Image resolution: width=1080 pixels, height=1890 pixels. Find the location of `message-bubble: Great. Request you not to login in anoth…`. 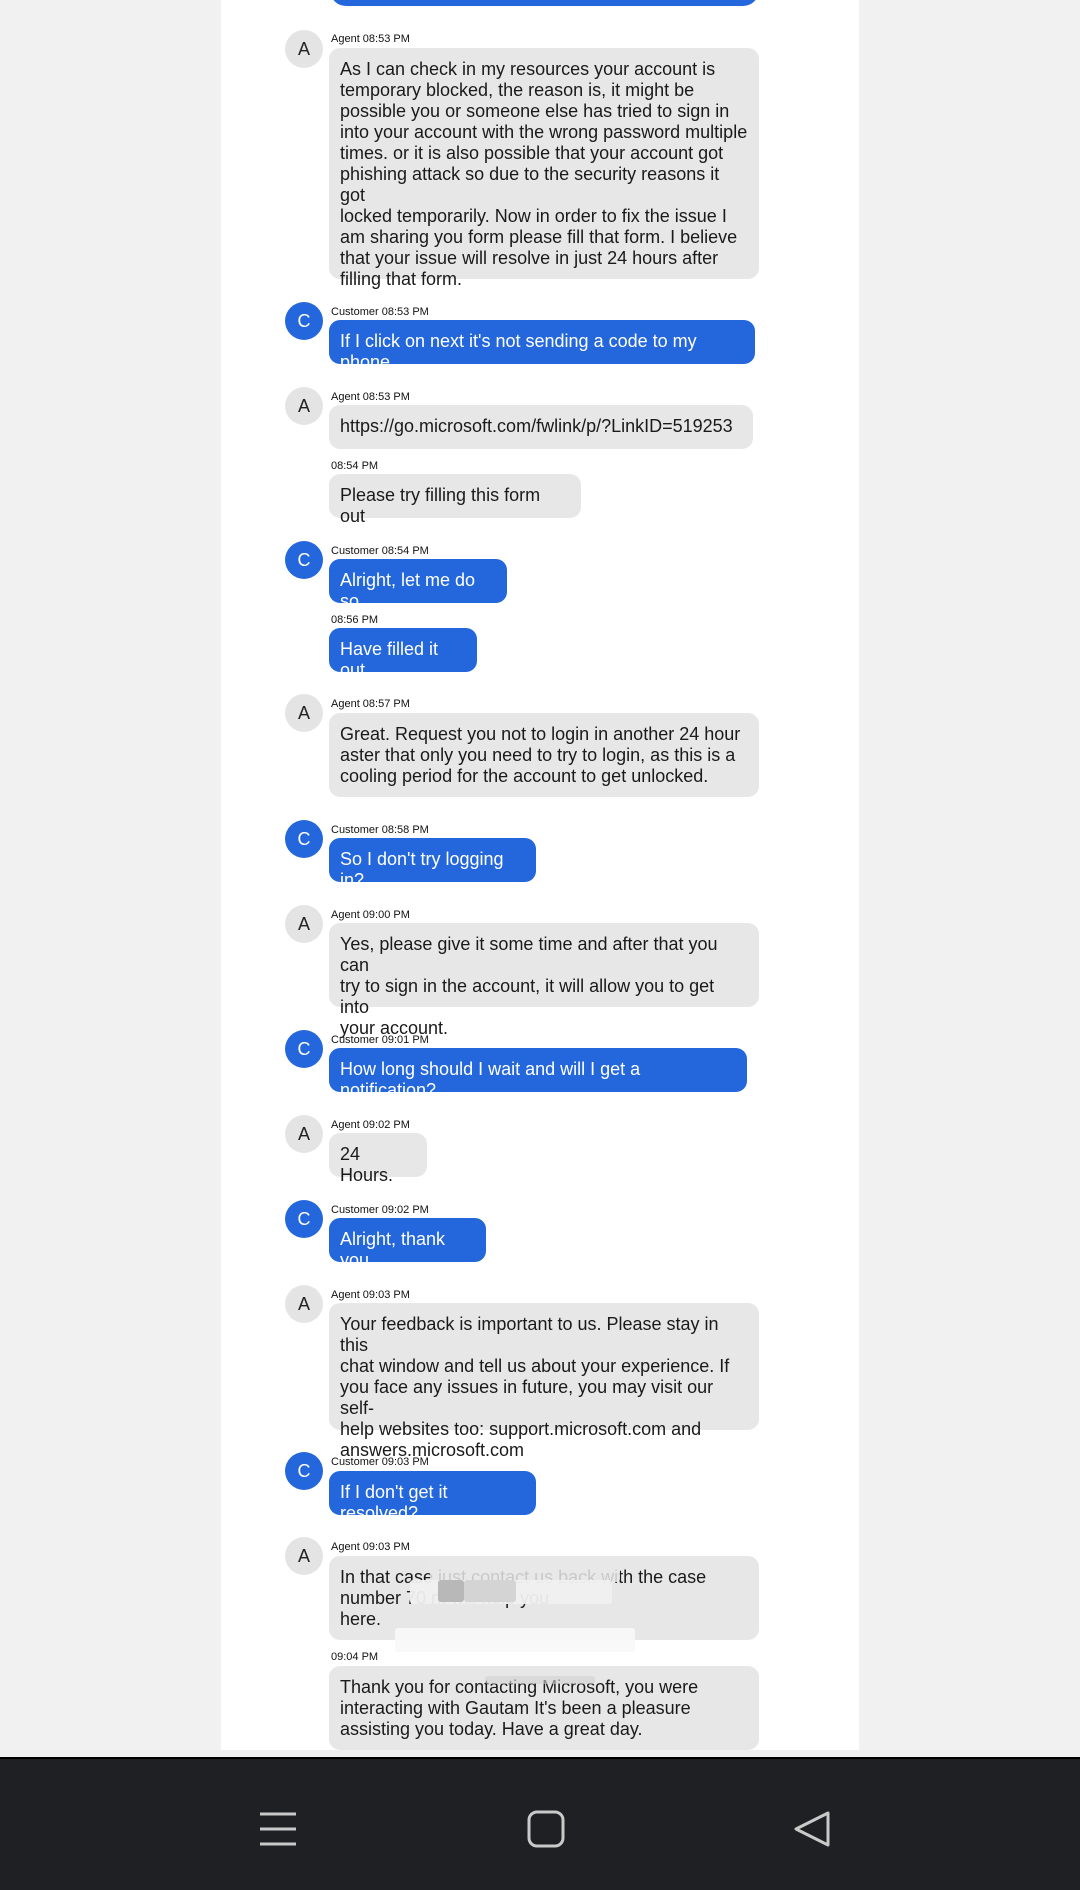

message-bubble: Great. Request you not to login in anoth… is located at coordinates (544, 755).